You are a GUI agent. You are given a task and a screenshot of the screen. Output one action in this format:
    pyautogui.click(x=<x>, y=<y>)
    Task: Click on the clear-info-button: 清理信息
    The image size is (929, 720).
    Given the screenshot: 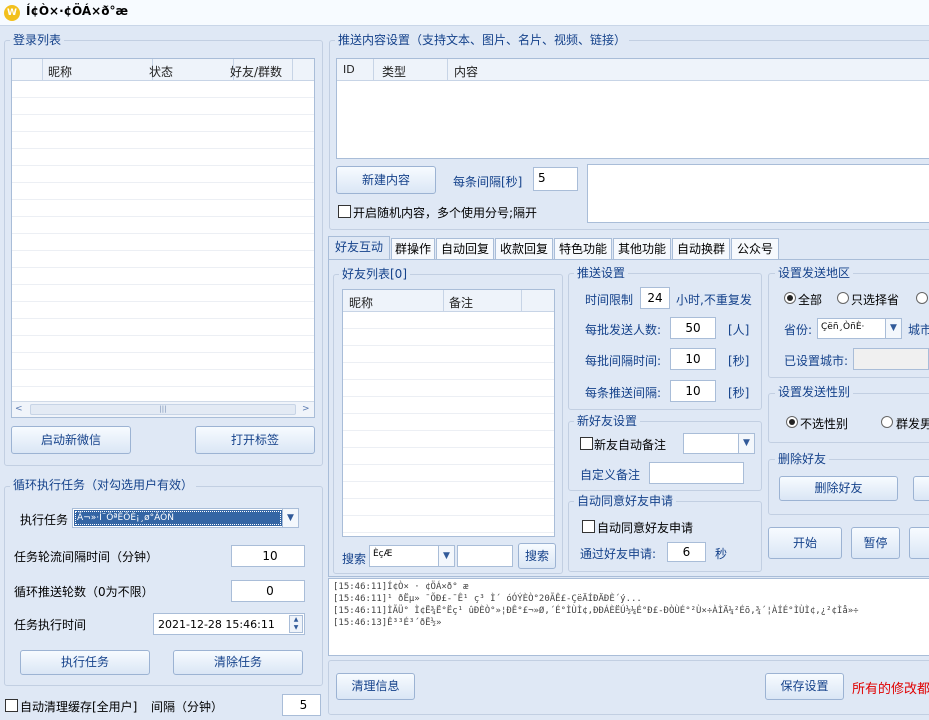 What is the action you would take?
    pyautogui.click(x=375, y=686)
    